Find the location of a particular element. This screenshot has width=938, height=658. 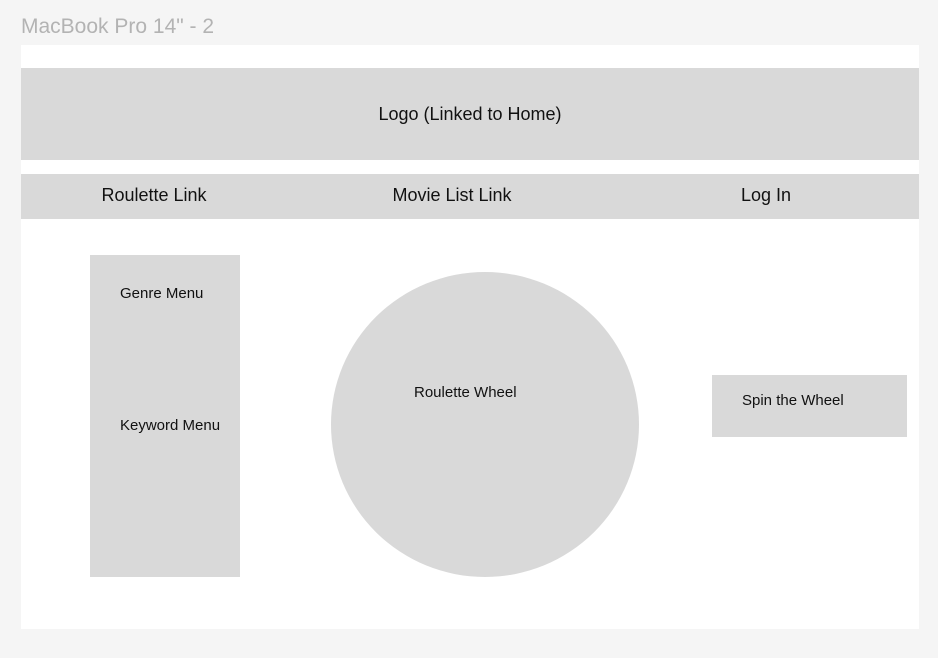

roulette-wheel-label: Roulette Wheel is located at coordinates (465, 392).